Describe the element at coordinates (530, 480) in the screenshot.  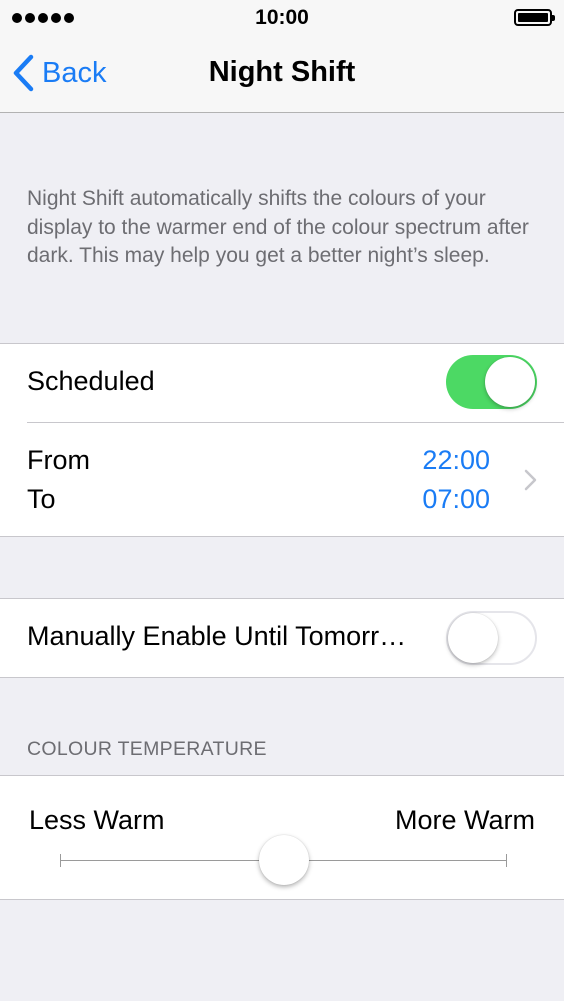
I see `chevron-right-icon` at that location.